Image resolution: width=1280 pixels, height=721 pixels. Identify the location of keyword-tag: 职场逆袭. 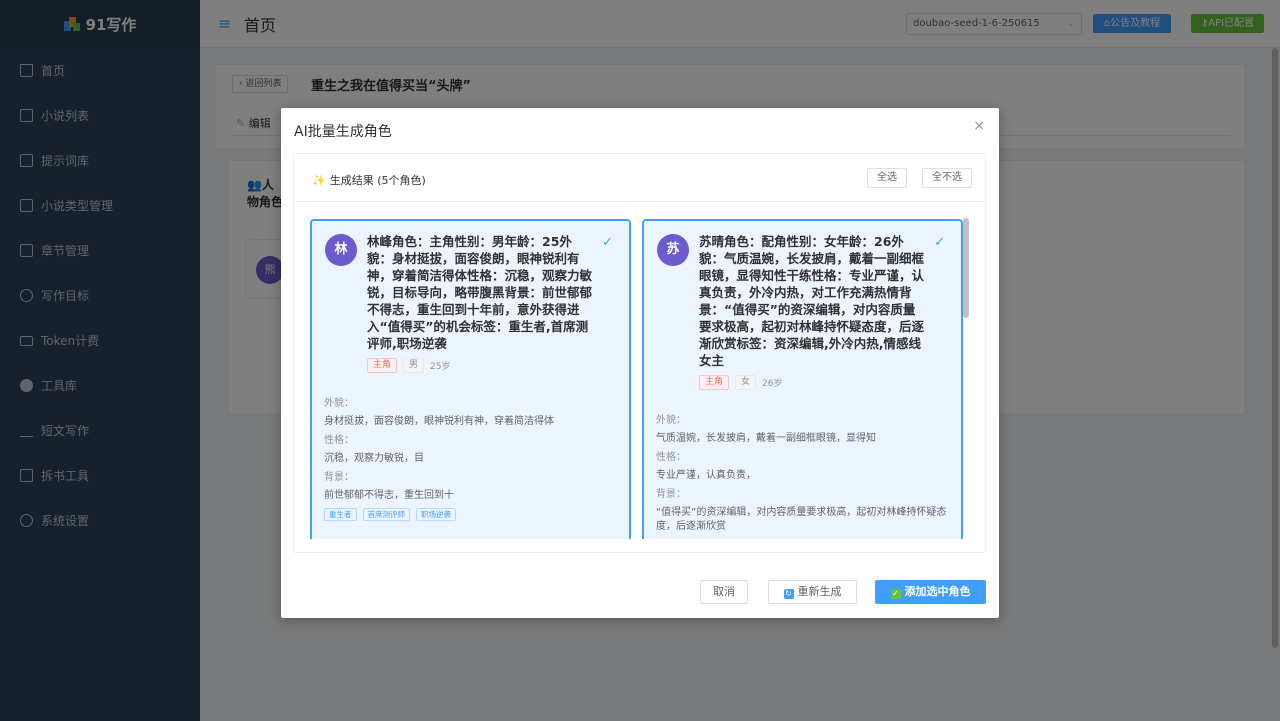
(436, 514).